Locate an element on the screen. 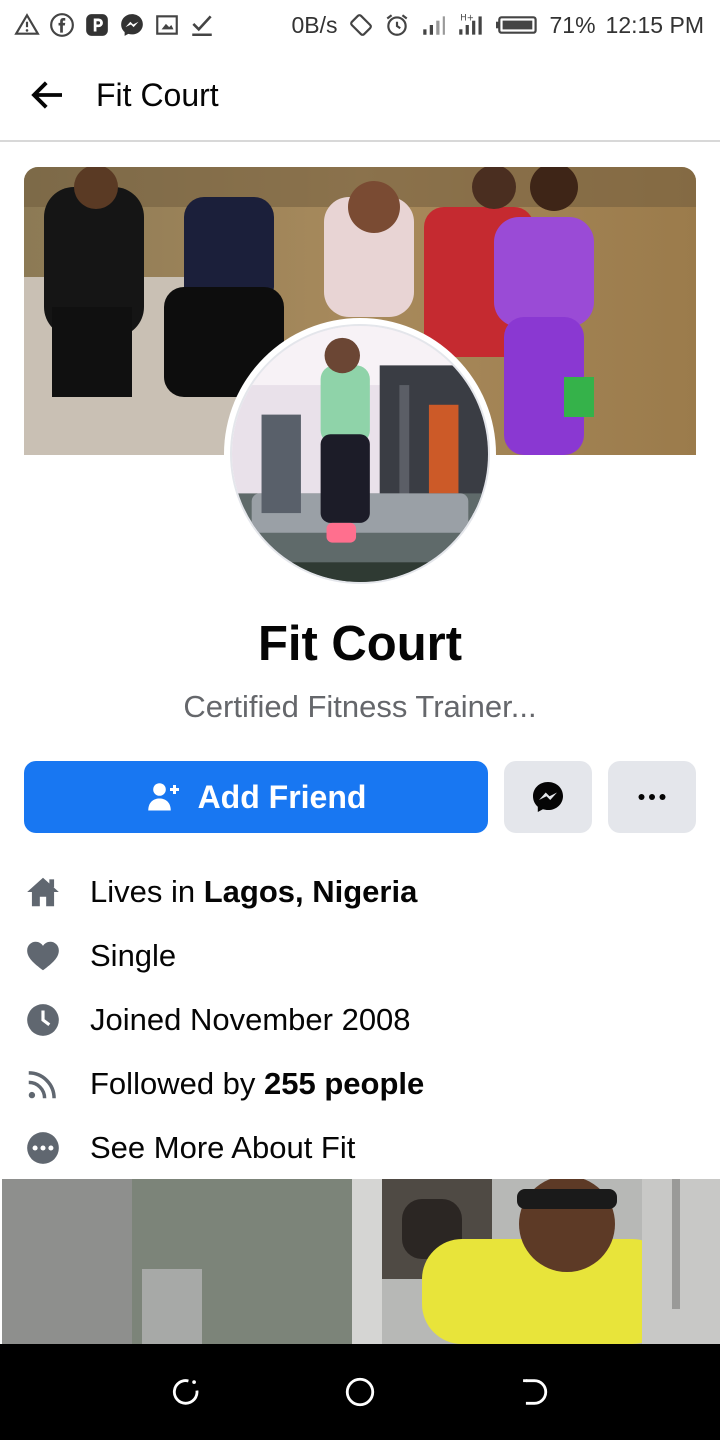 This screenshot has width=720, height=1440. system-nav-bar is located at coordinates (360, 1392).